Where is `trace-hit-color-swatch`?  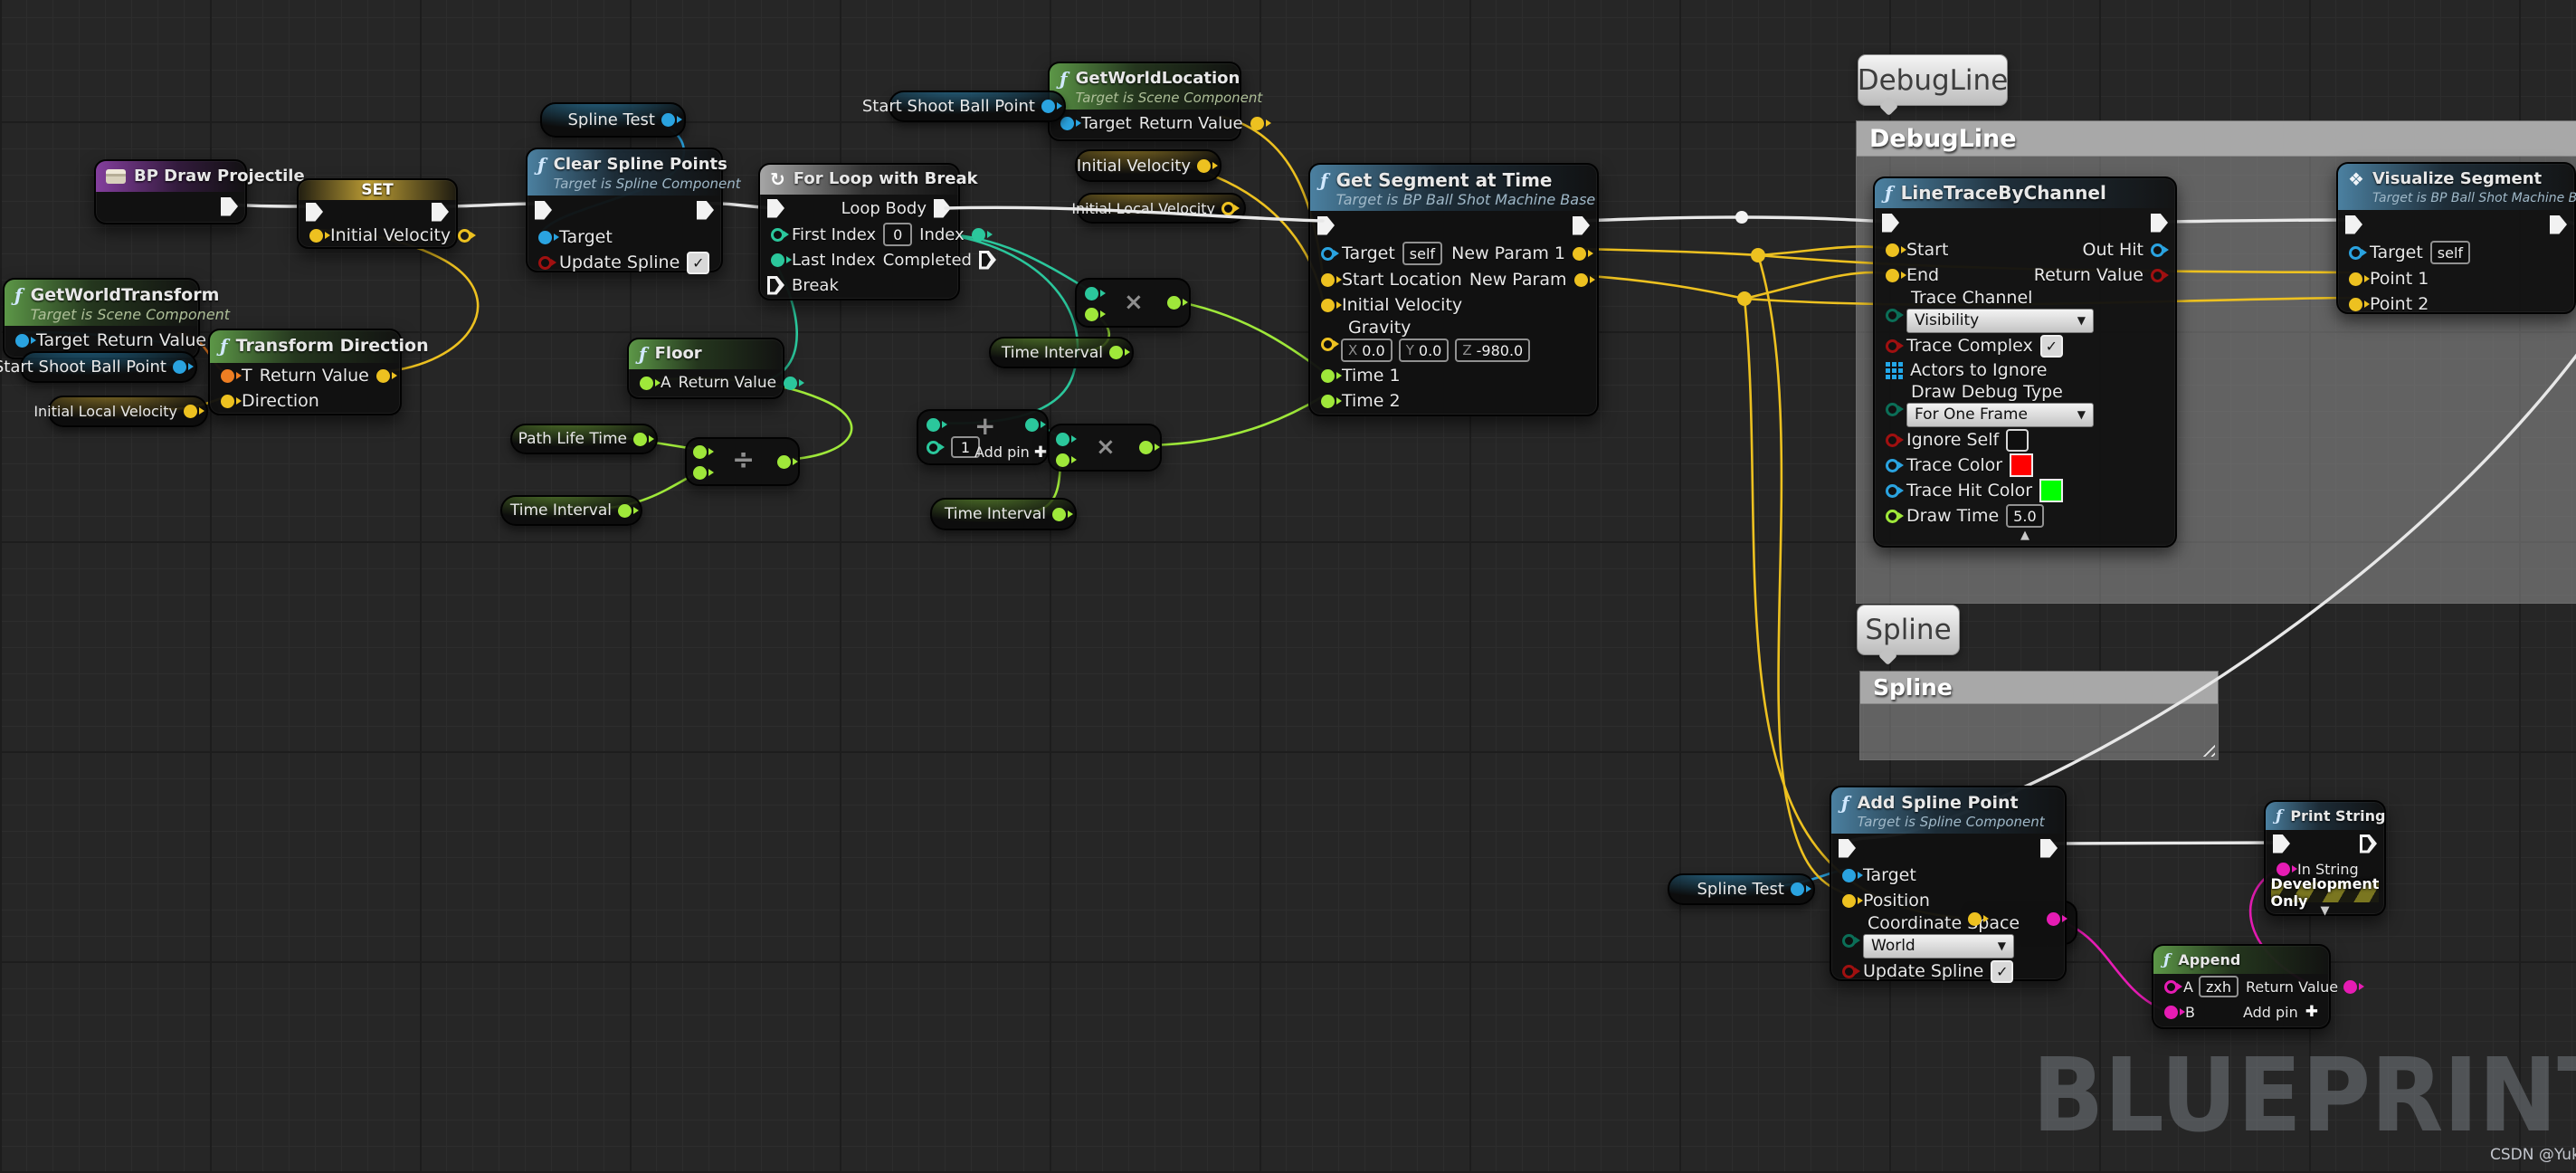
trace-hit-color-swatch is located at coordinates (2051, 490).